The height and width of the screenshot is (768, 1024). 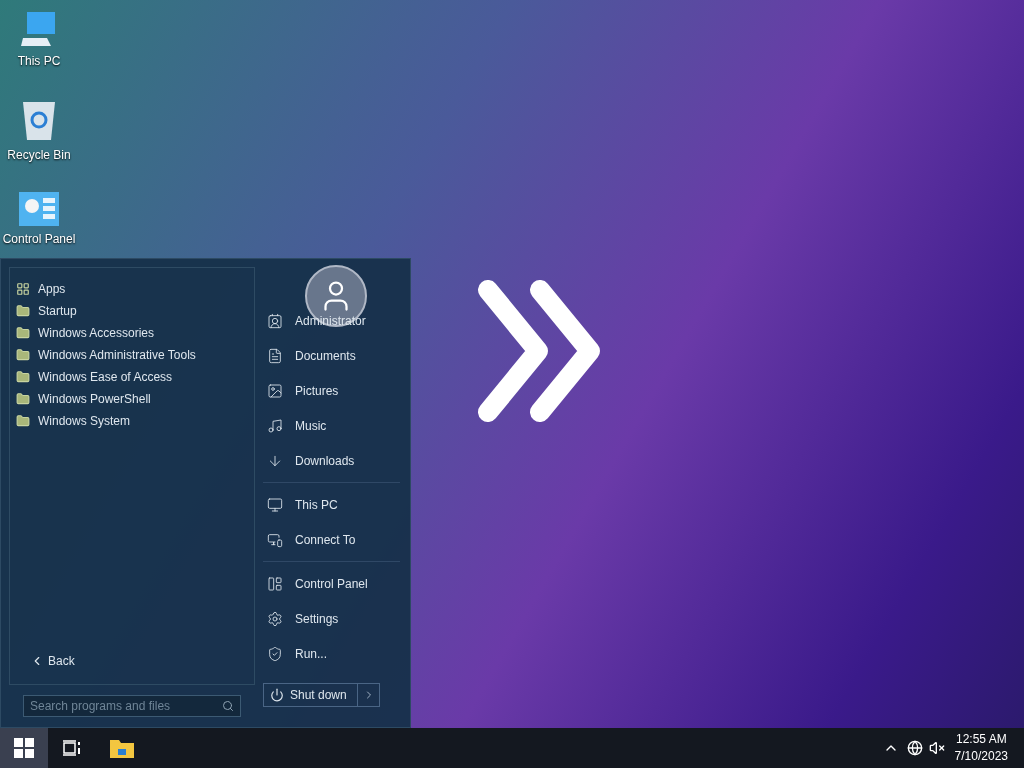 I want to click on desktop-icon-label: Control Panel, so click(x=39, y=239).